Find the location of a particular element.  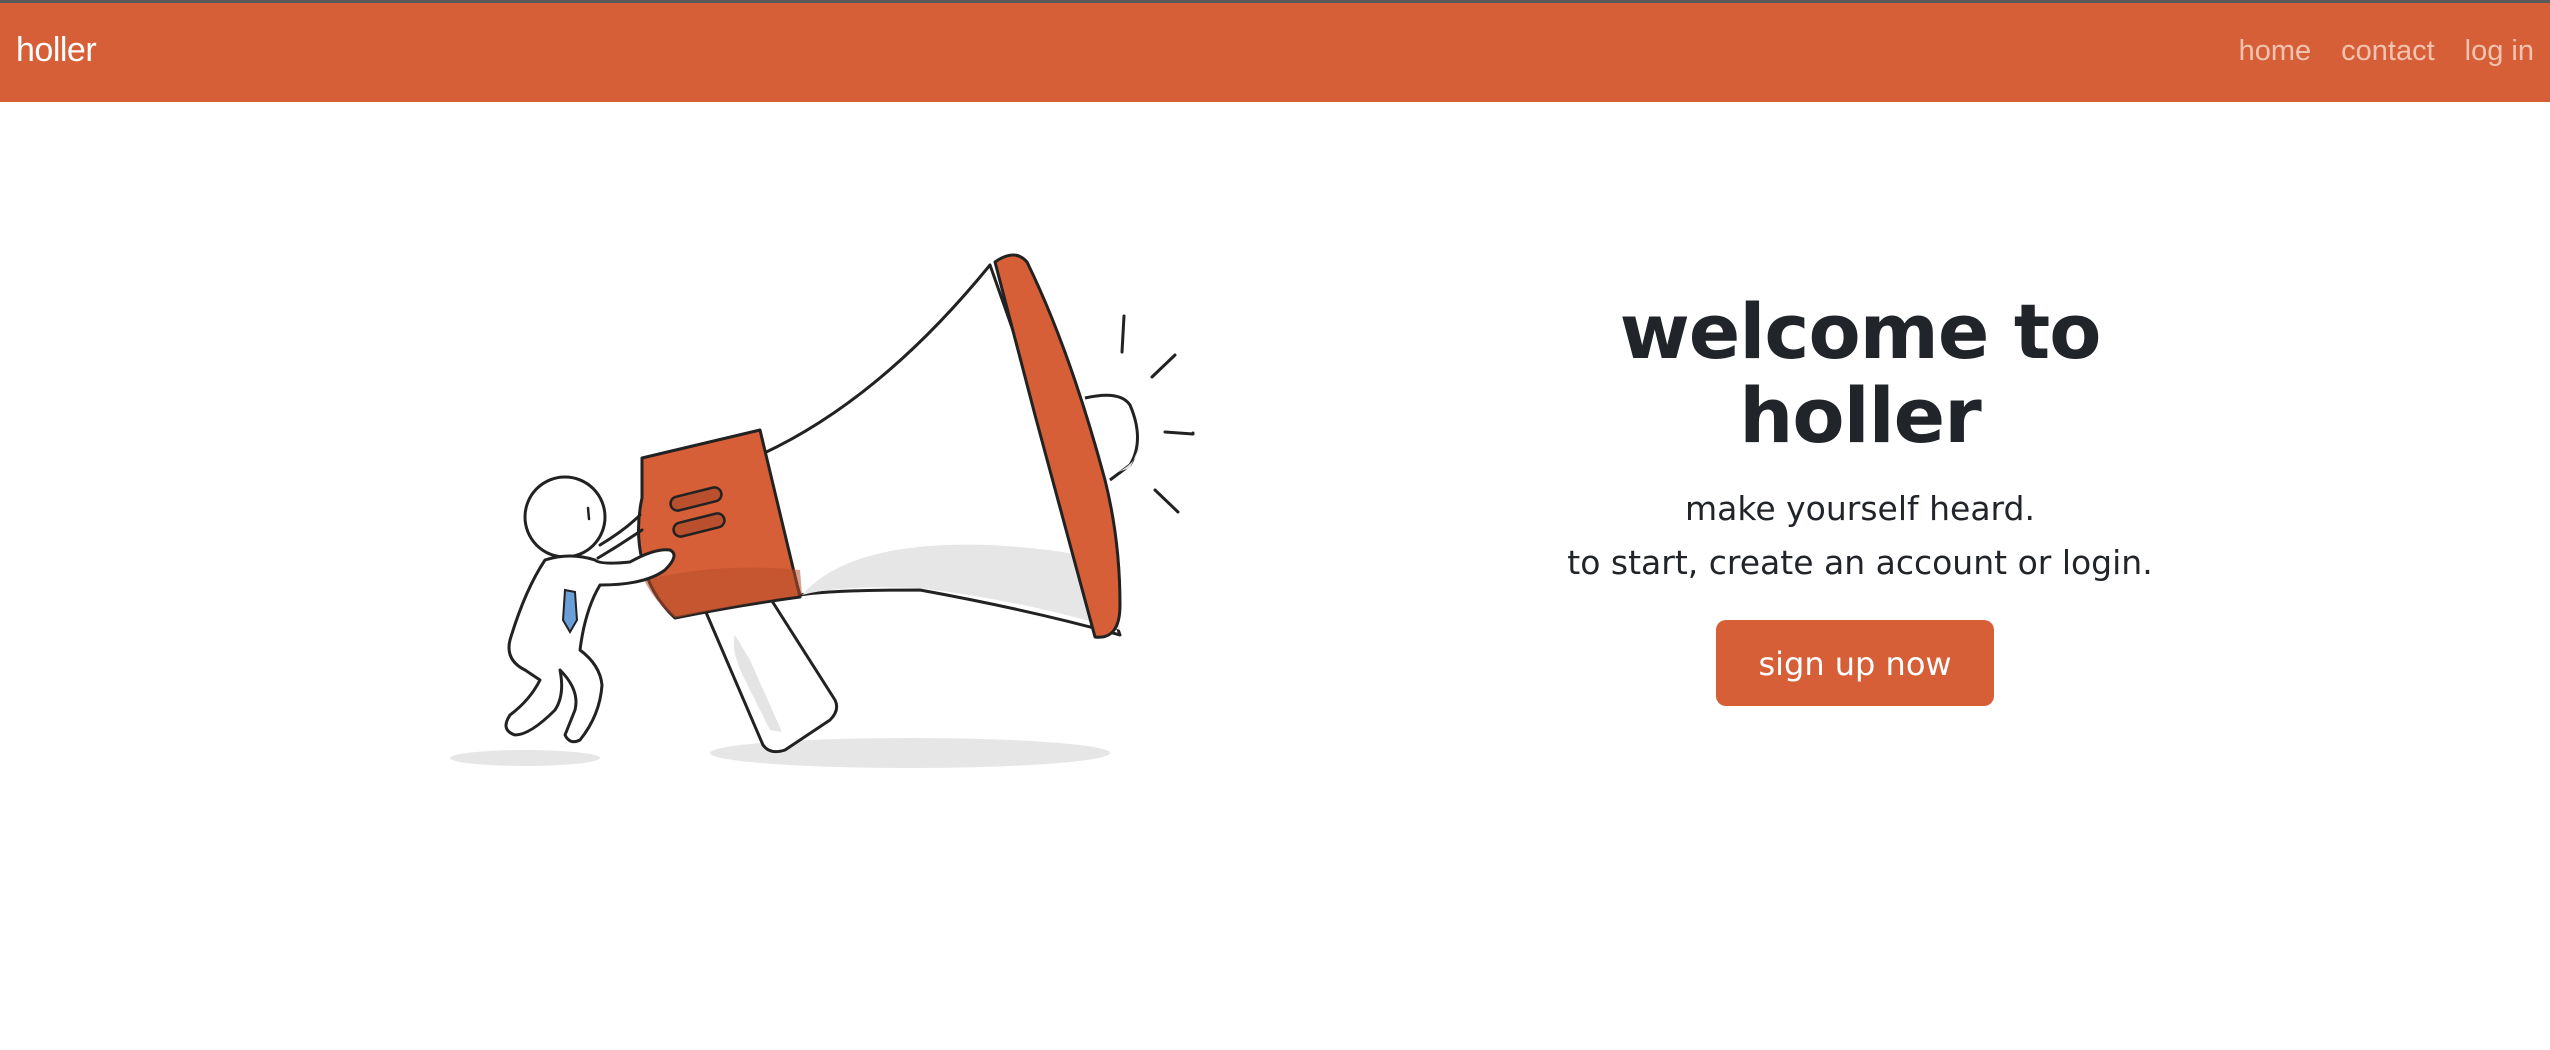

nav-link-login: log in is located at coordinates (2499, 51).